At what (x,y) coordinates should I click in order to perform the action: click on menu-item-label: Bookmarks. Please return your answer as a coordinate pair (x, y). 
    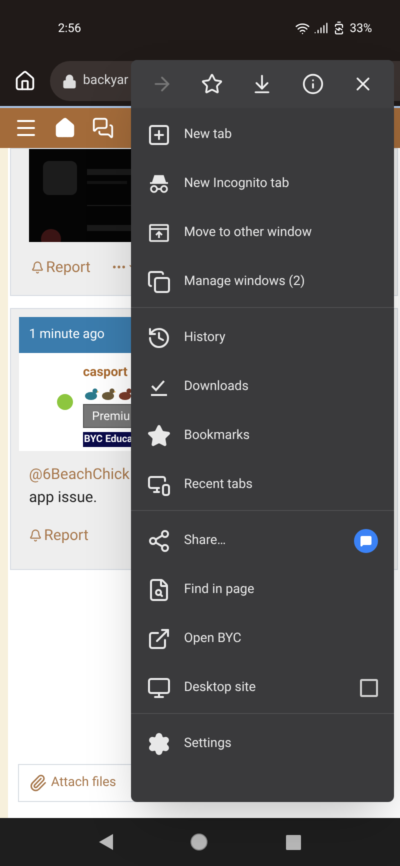
    Looking at the image, I should click on (217, 435).